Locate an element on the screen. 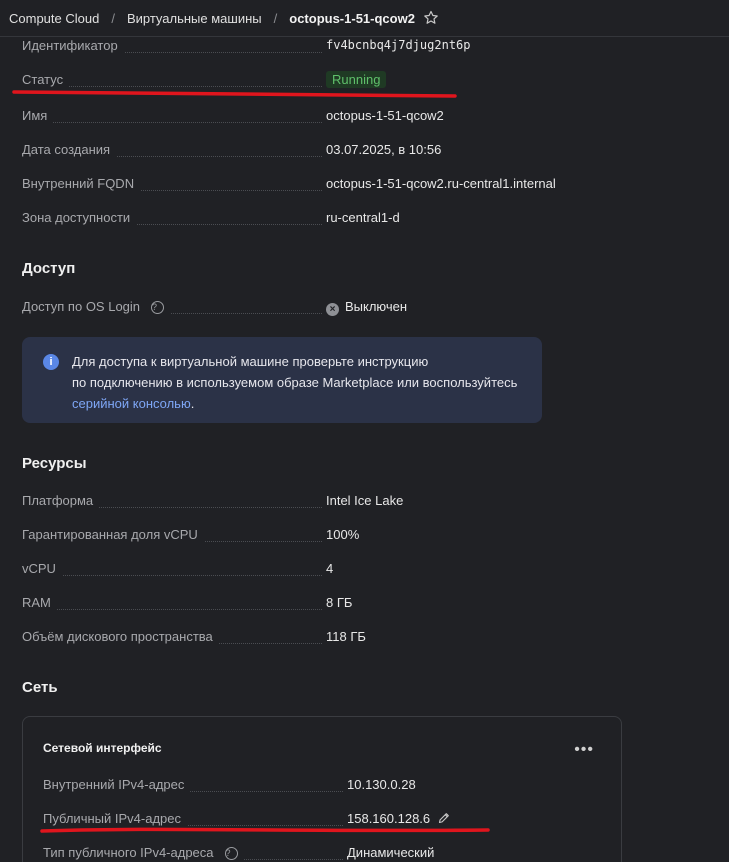 Image resolution: width=729 pixels, height=862 pixels. resources-section-title: Ресурсы is located at coordinates (54, 463).